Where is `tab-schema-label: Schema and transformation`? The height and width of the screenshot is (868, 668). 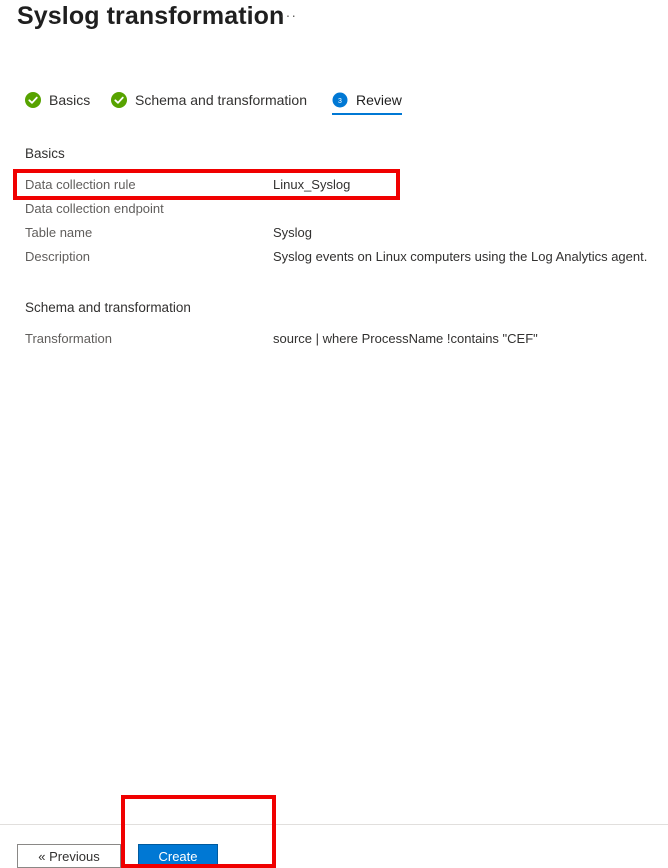 tab-schema-label: Schema and transformation is located at coordinates (221, 100).